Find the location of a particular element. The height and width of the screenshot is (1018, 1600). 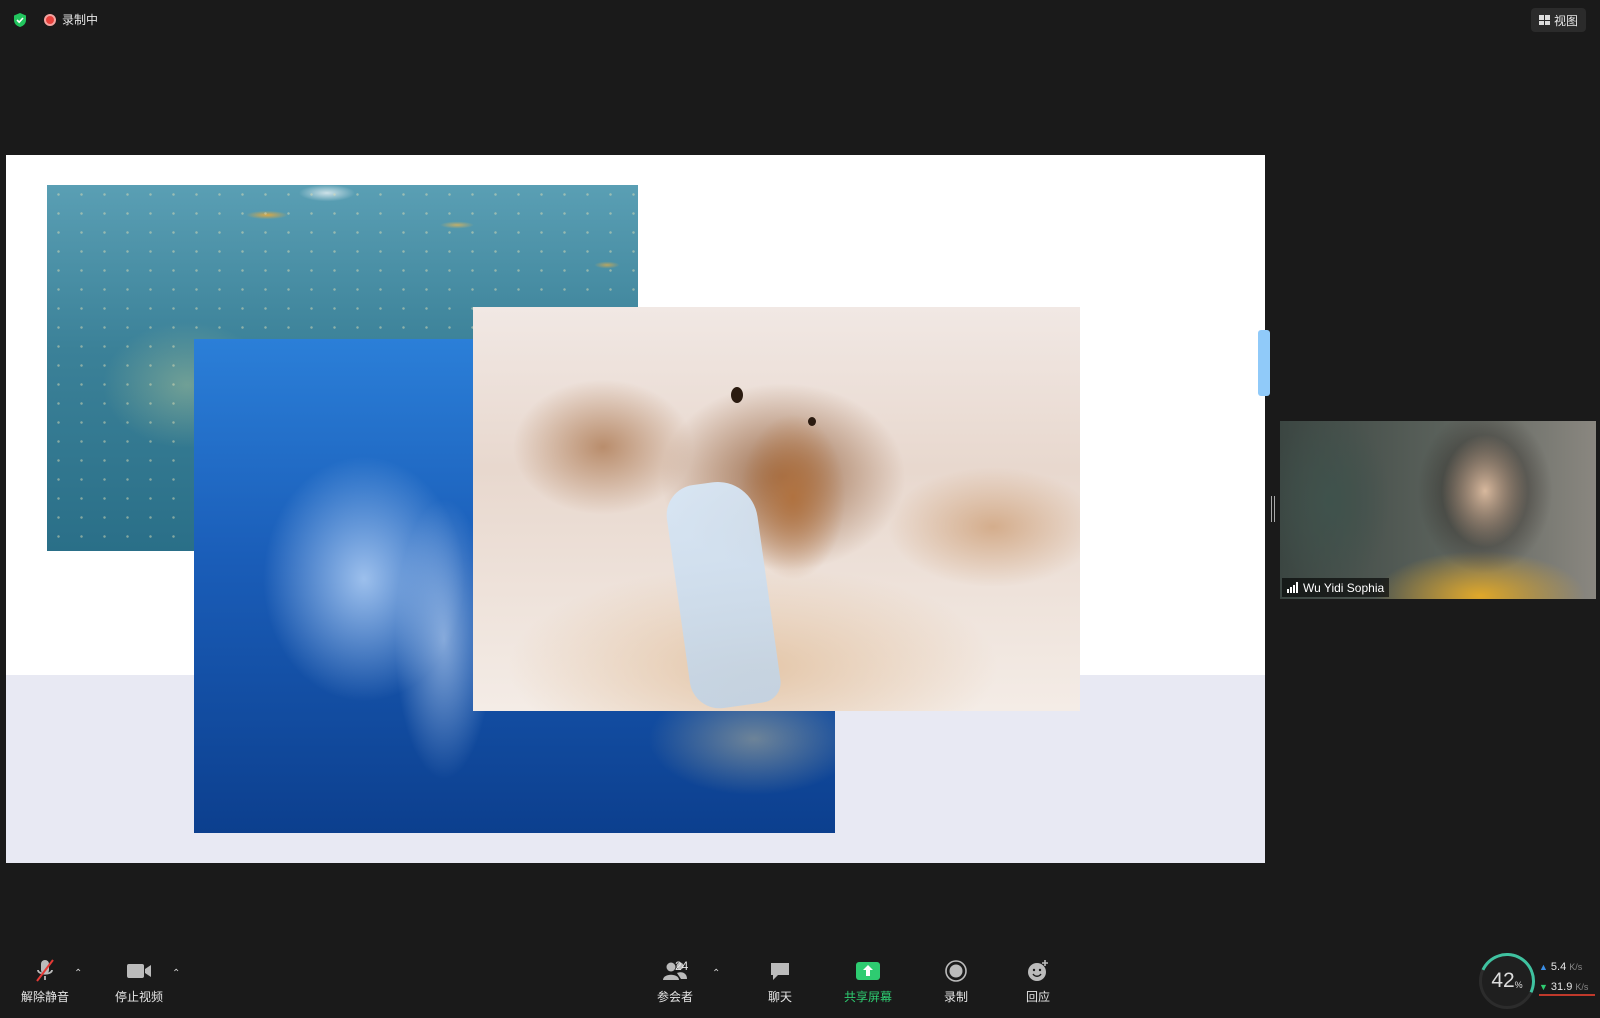

view-button-label: 视图 is located at coordinates (1565, 20).